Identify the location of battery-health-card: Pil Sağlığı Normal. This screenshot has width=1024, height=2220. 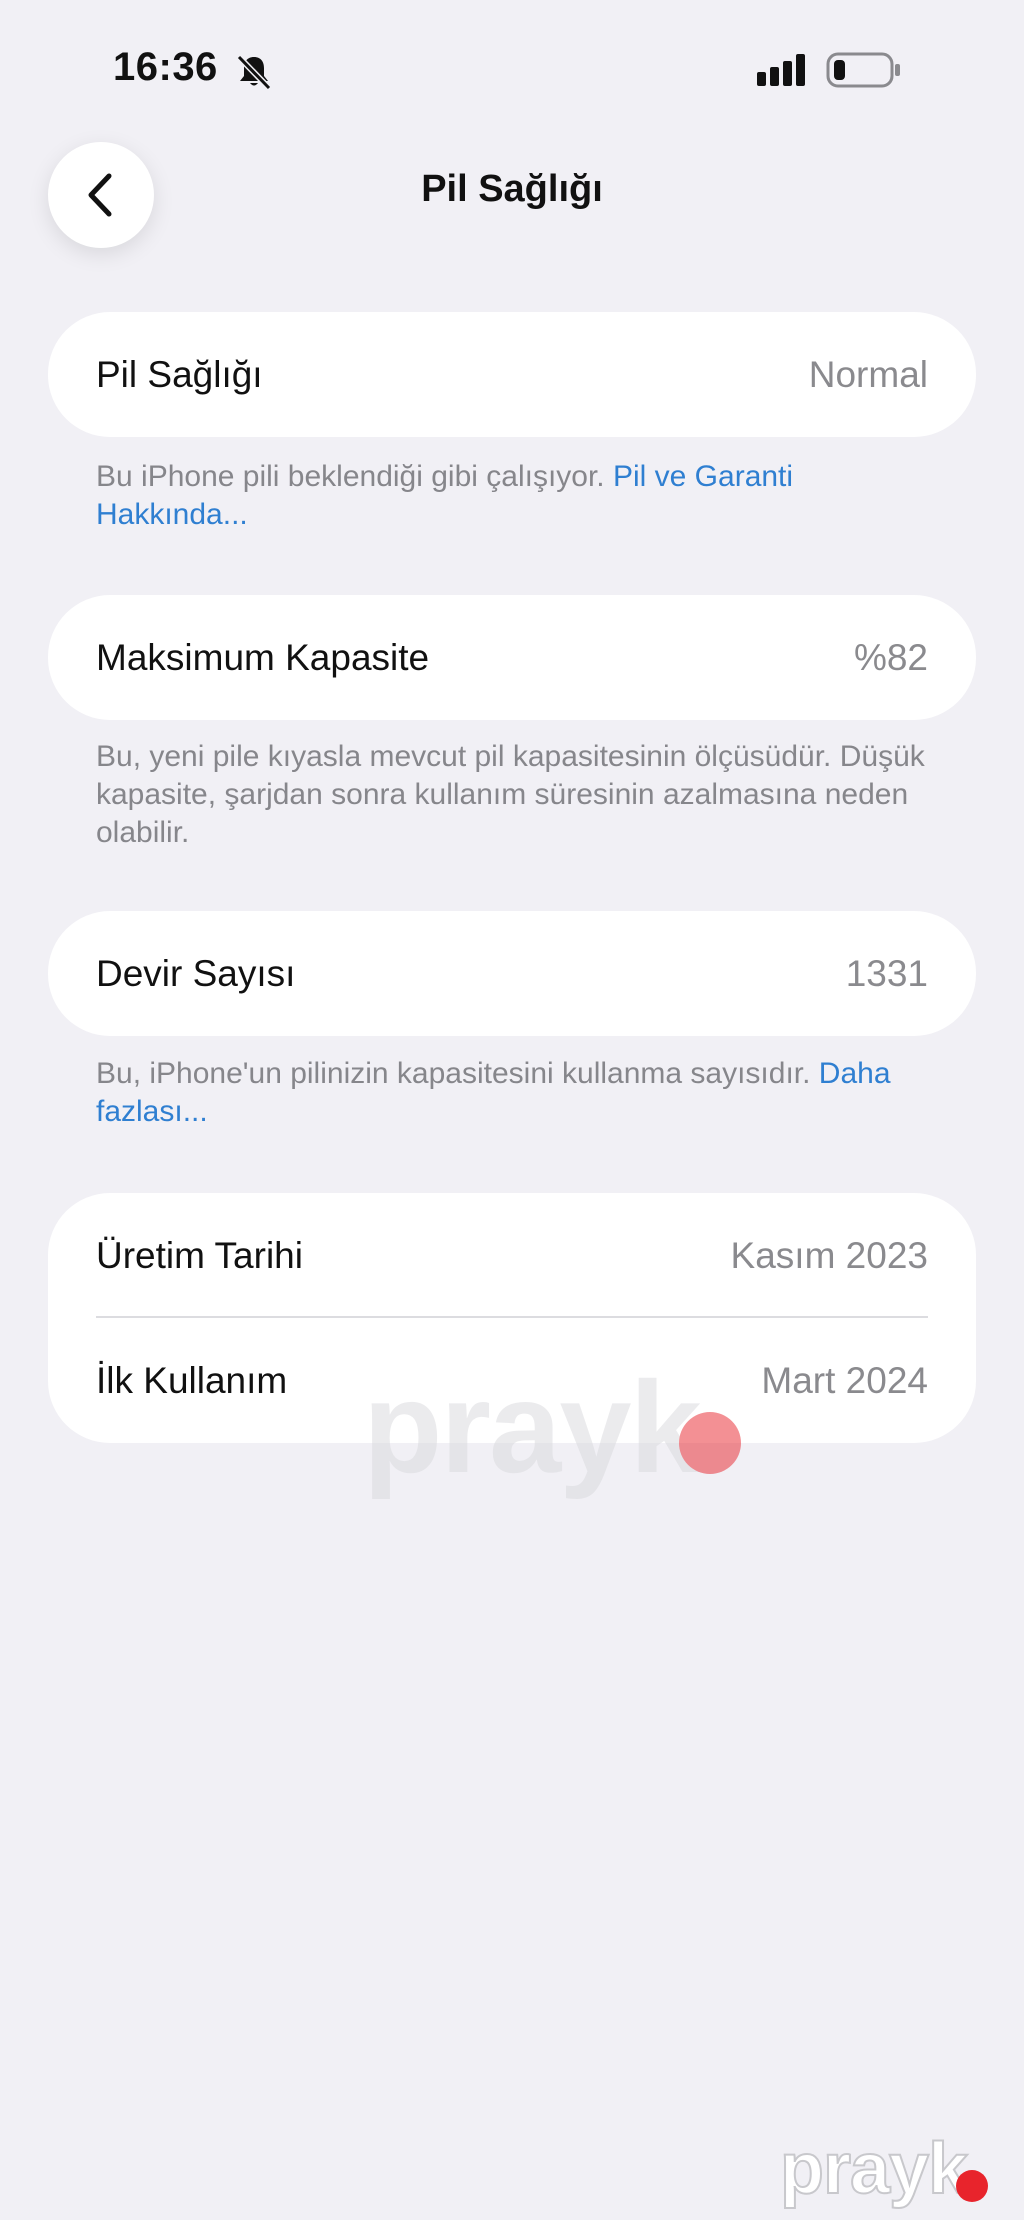
(512, 374).